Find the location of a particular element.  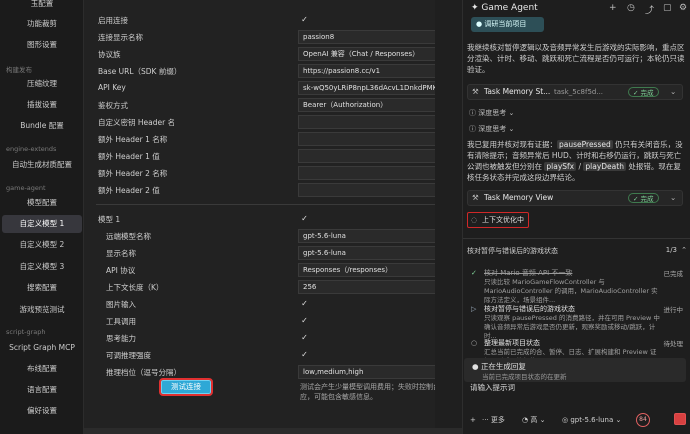

more-button: ··· 更多 is located at coordinates (493, 420).